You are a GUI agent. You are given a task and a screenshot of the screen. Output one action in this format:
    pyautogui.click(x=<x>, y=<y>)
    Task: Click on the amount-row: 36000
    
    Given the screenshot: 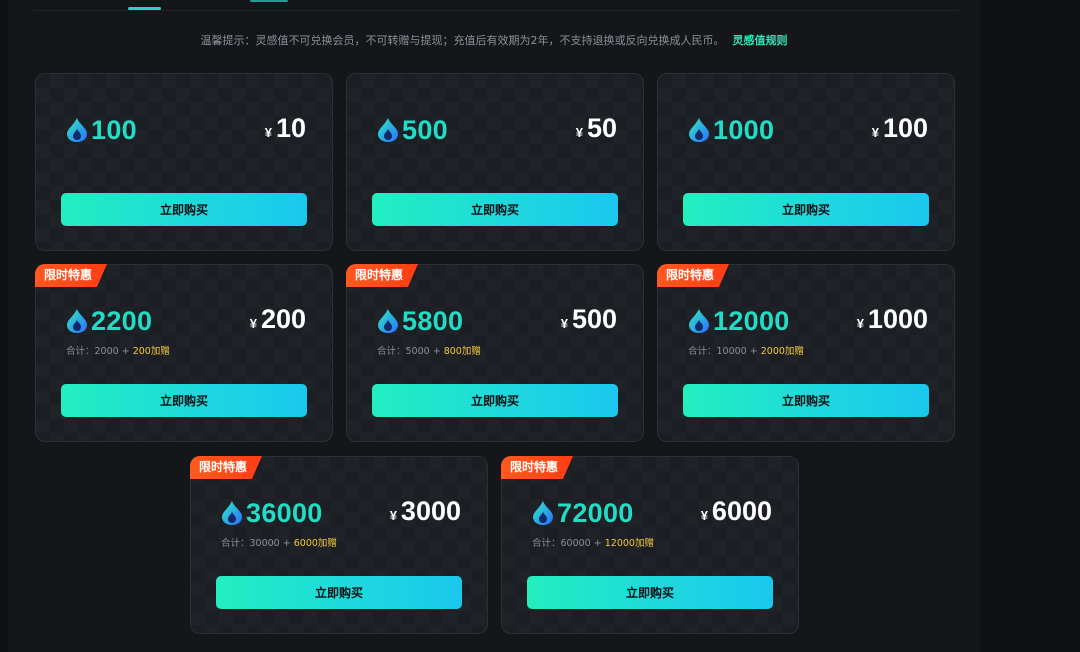 What is the action you would take?
    pyautogui.click(x=272, y=513)
    